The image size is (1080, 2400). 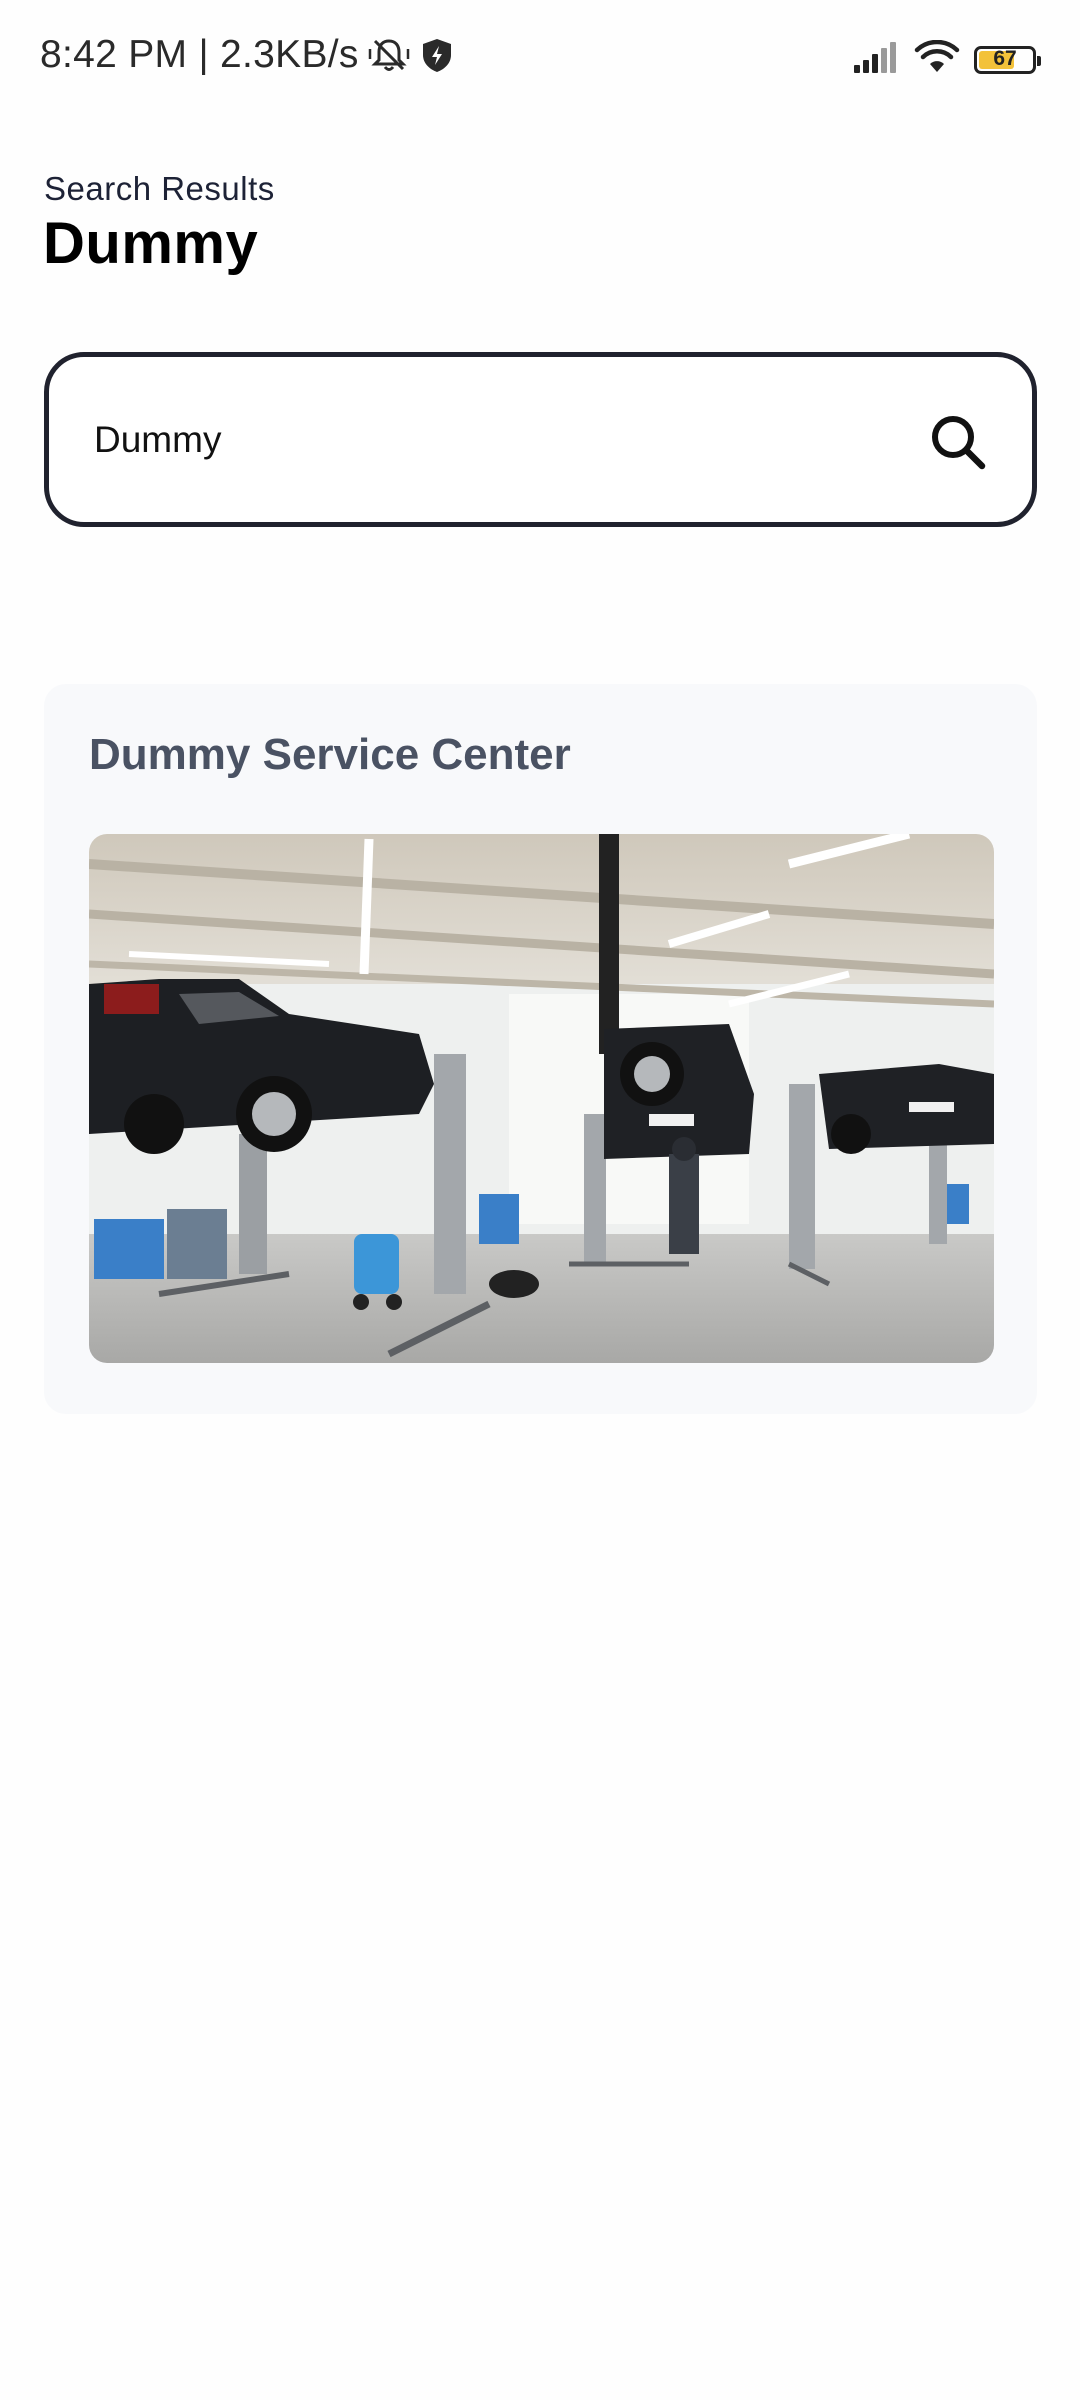 I want to click on page-title: Dummy, so click(x=151, y=243).